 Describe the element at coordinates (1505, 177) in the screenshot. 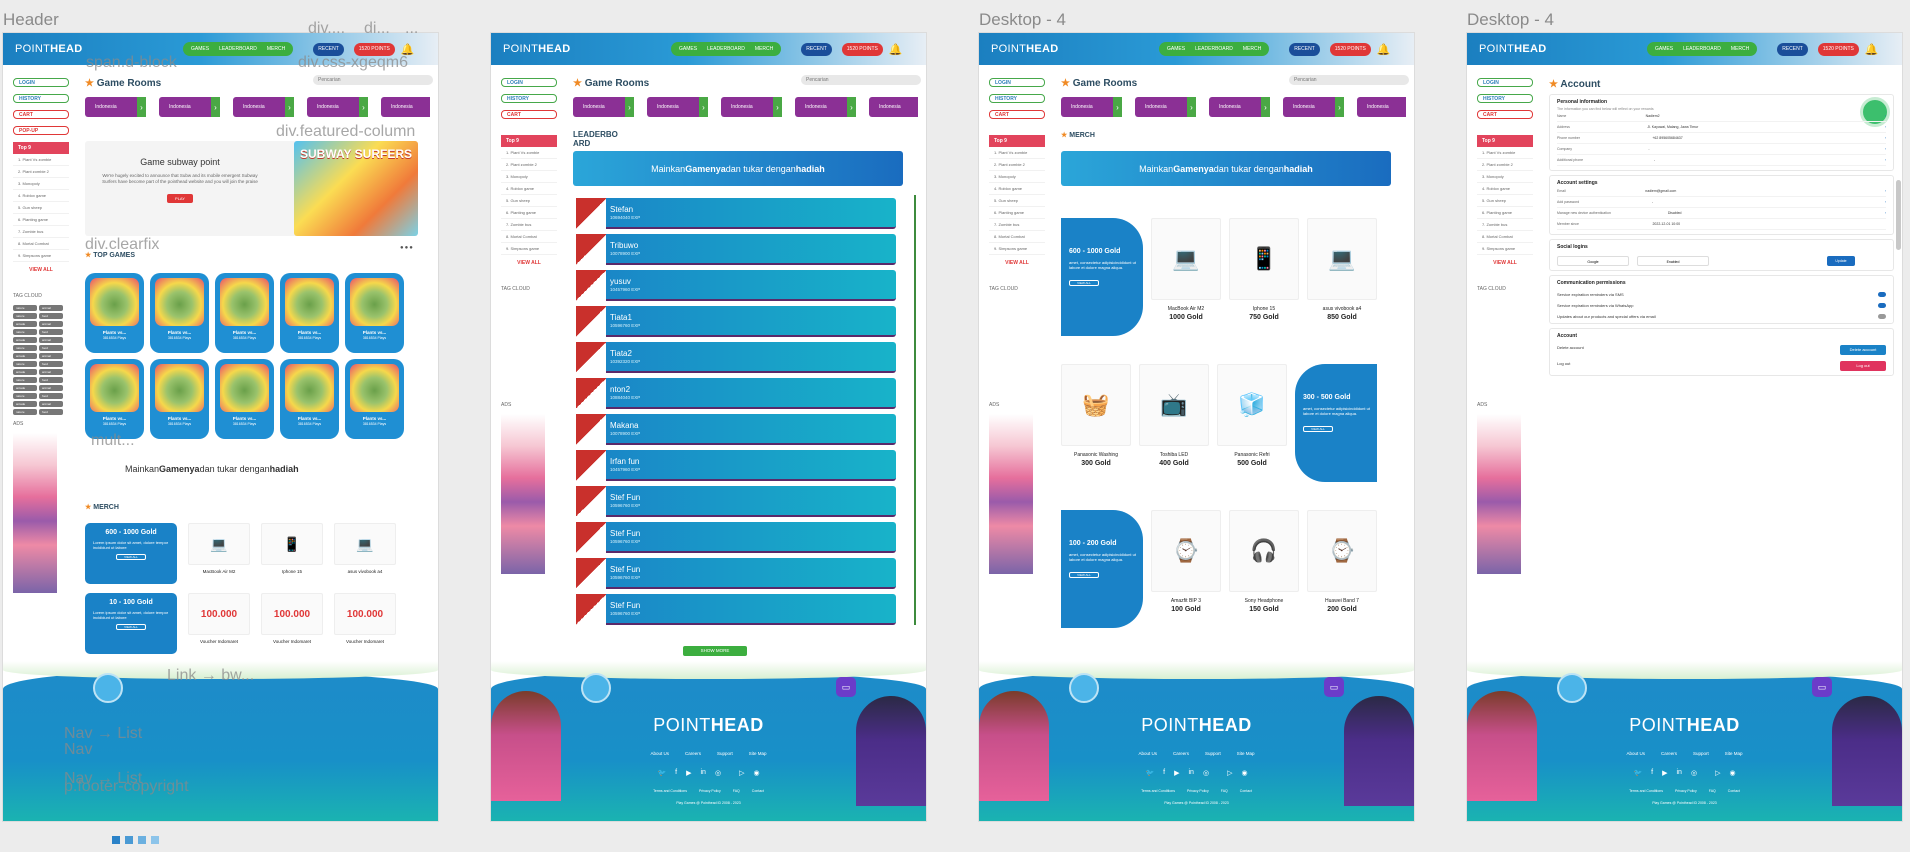

I see `top9-item: 3. Monopoly` at that location.